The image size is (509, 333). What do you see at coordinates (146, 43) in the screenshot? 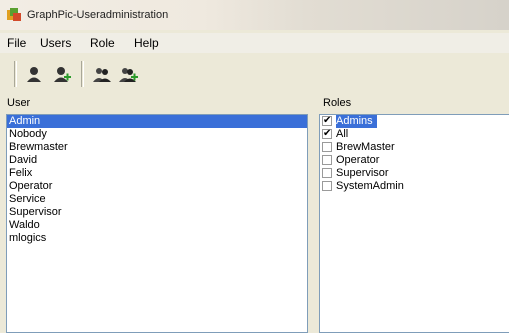
I see `menu-help: Help` at bounding box center [146, 43].